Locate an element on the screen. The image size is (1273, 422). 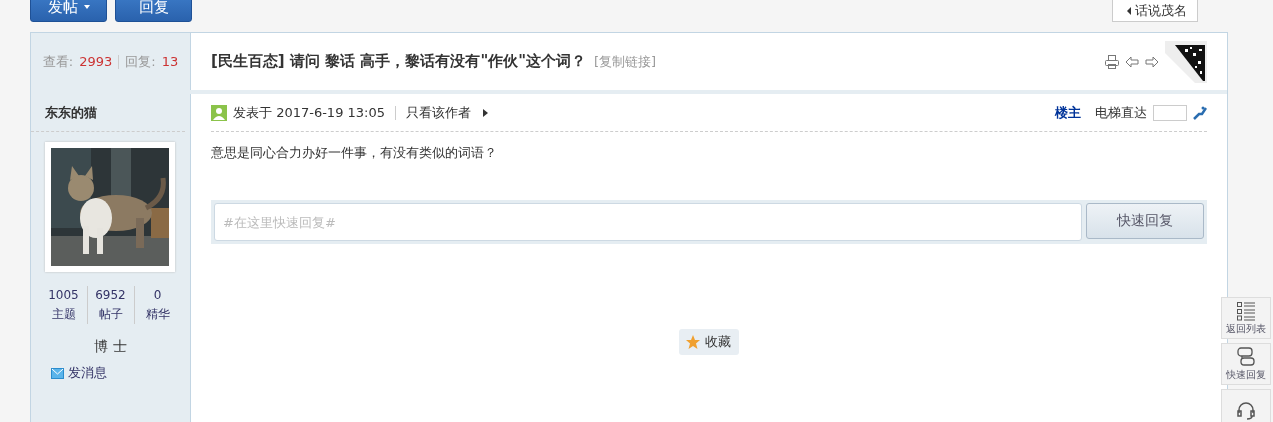
floor-label: 楼主 is located at coordinates (1068, 112).